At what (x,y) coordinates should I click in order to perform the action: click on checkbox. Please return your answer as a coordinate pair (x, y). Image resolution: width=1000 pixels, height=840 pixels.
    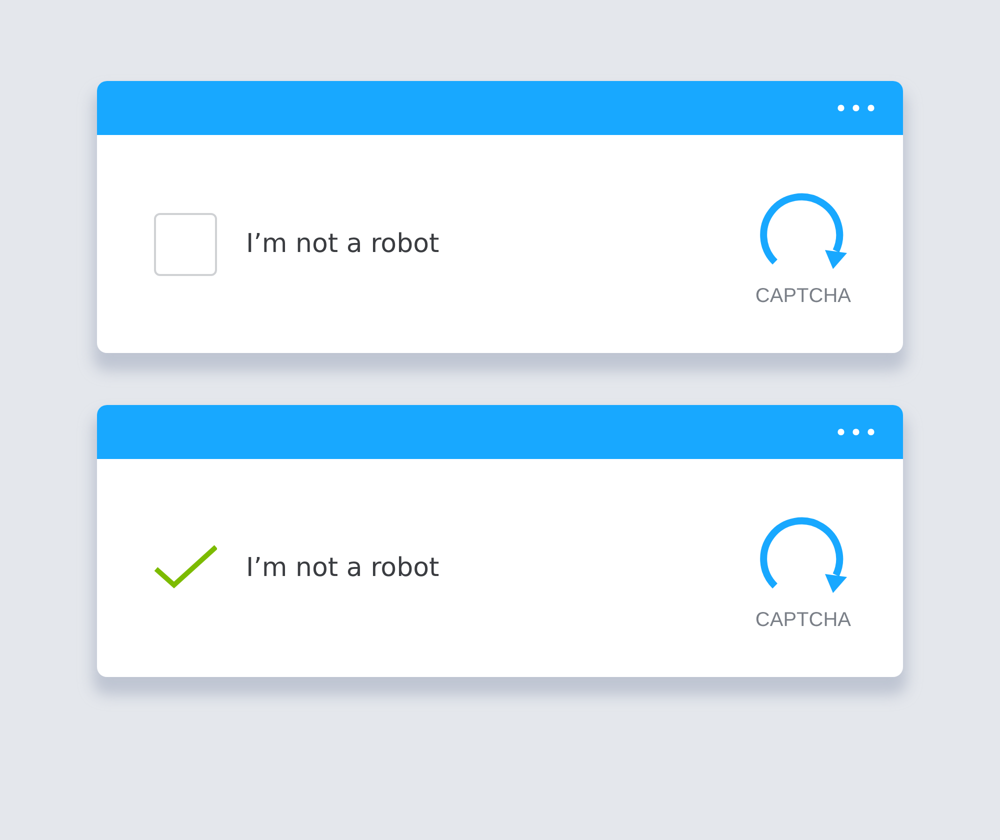
    Looking at the image, I should click on (185, 244).